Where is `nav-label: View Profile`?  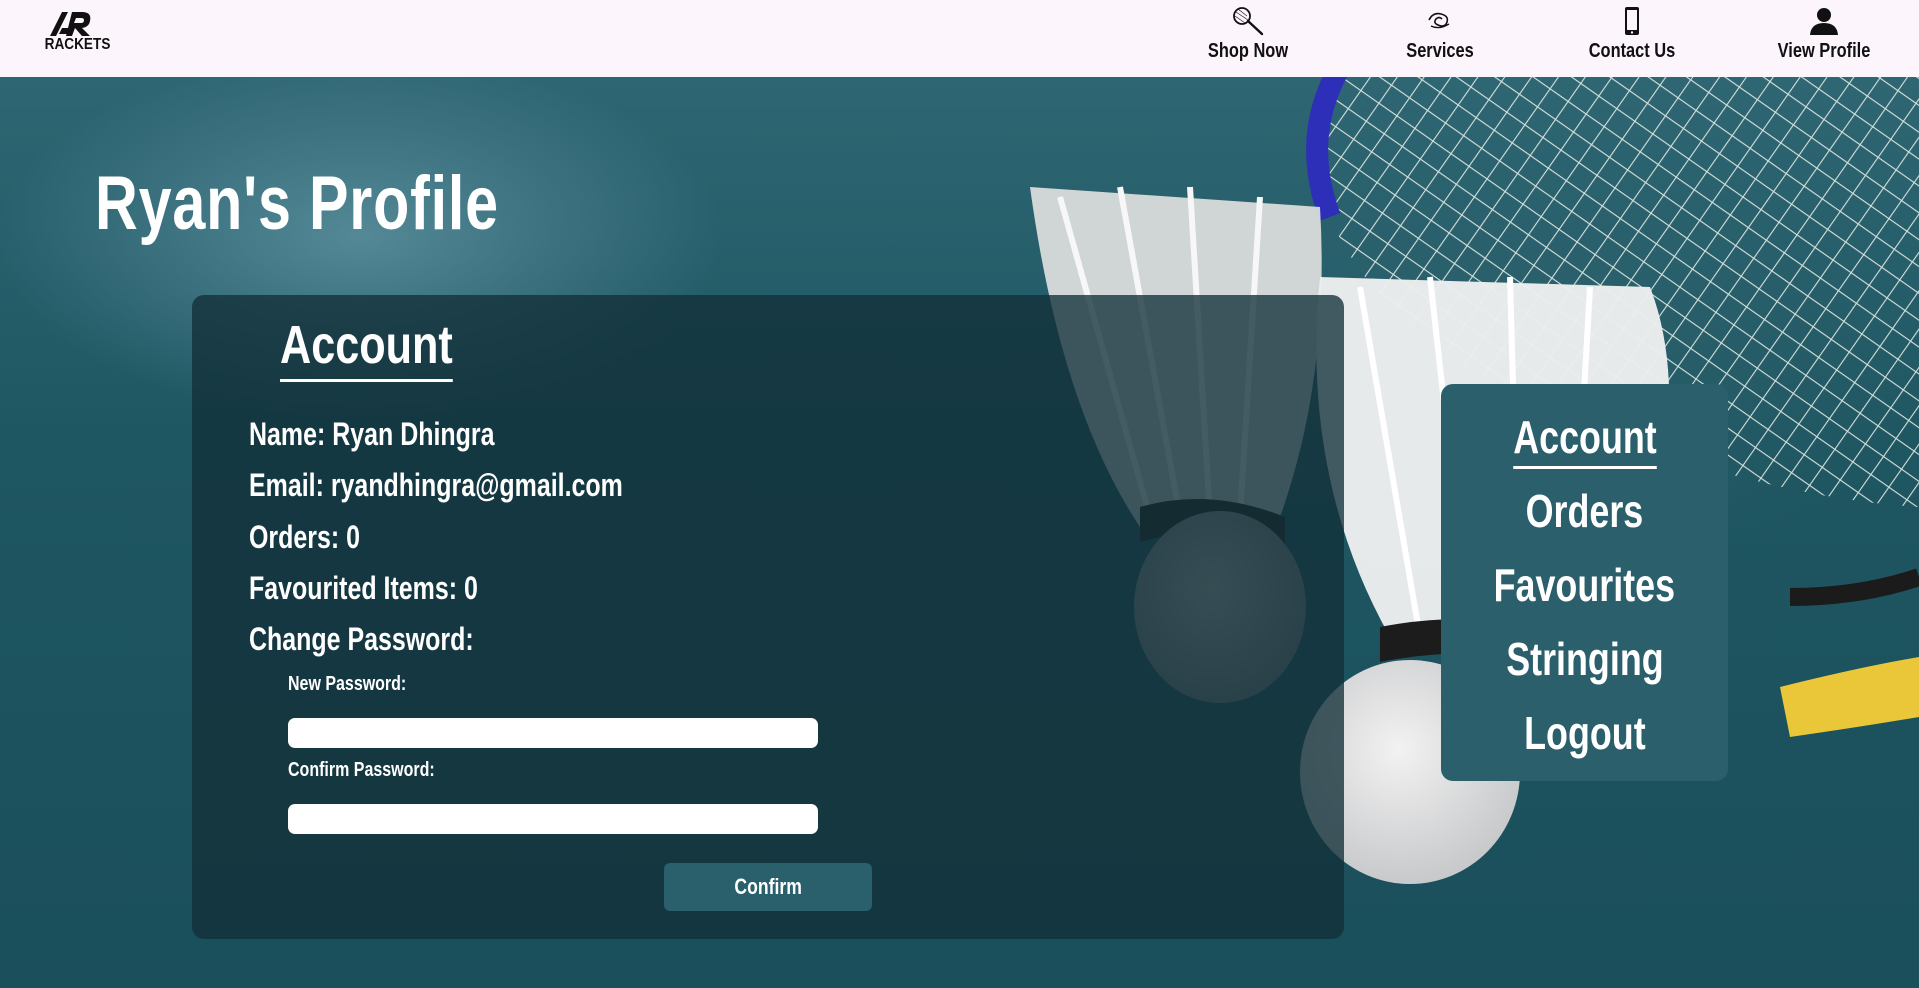 nav-label: View Profile is located at coordinates (1824, 51).